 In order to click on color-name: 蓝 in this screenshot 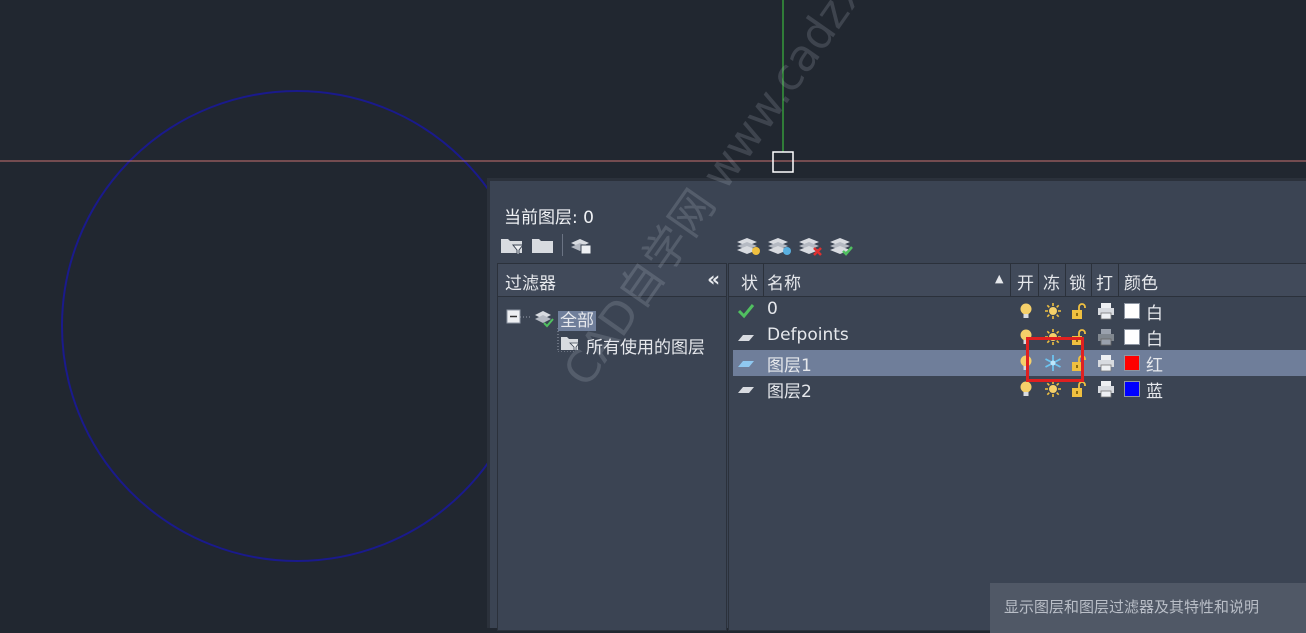, I will do `click(1154, 392)`.